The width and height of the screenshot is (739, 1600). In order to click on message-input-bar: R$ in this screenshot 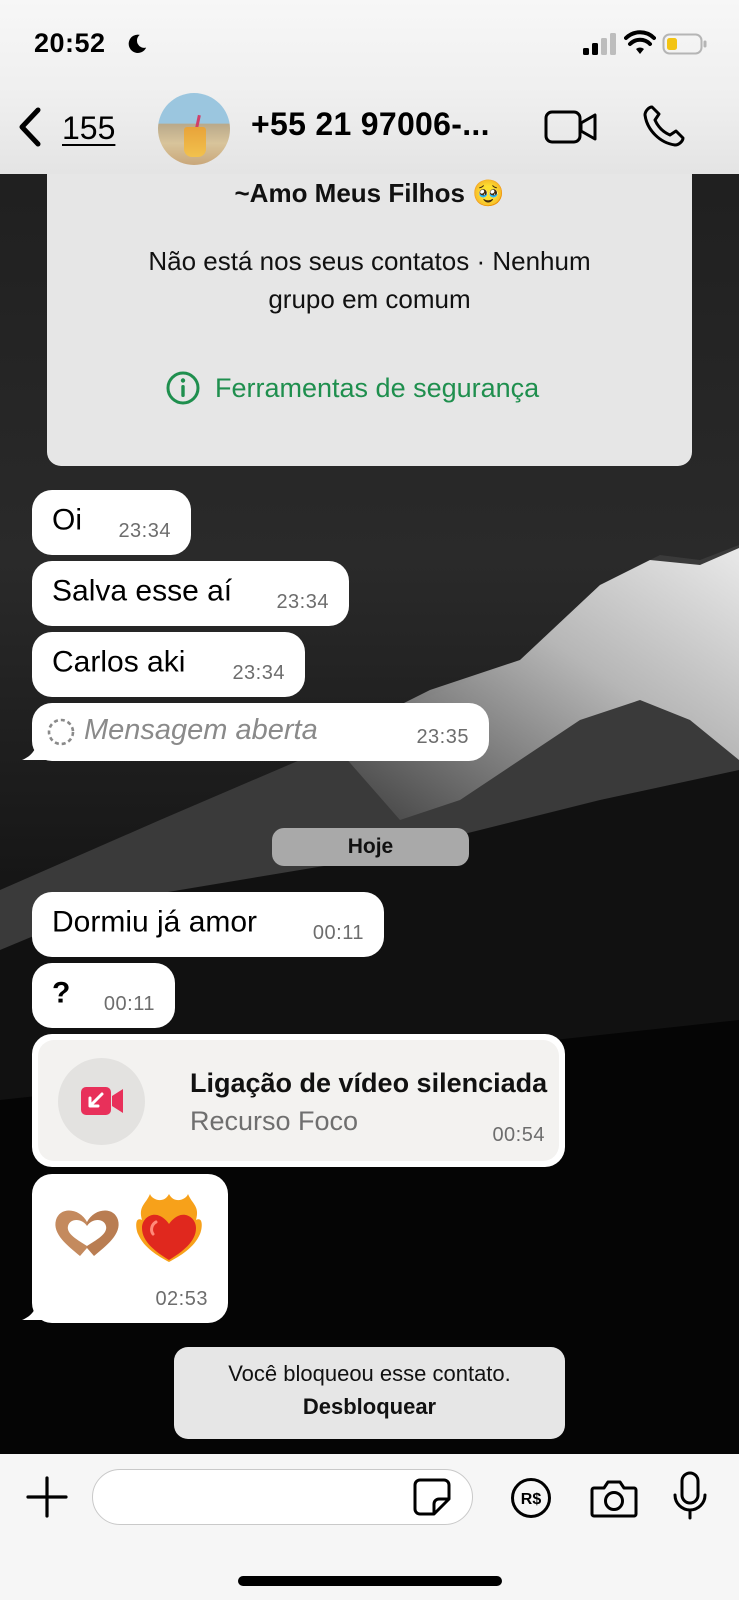, I will do `click(369, 1527)`.